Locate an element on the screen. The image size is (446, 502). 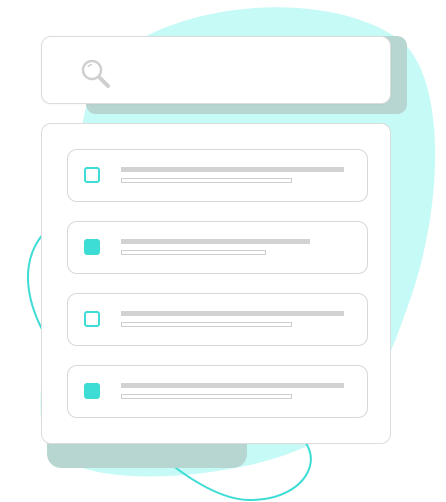
search-bar is located at coordinates (216, 70).